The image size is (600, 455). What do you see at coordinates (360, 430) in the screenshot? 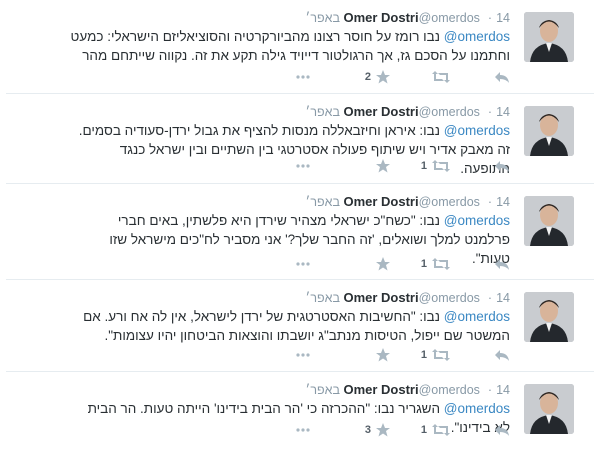
I see `favorite-button: 3` at bounding box center [360, 430].